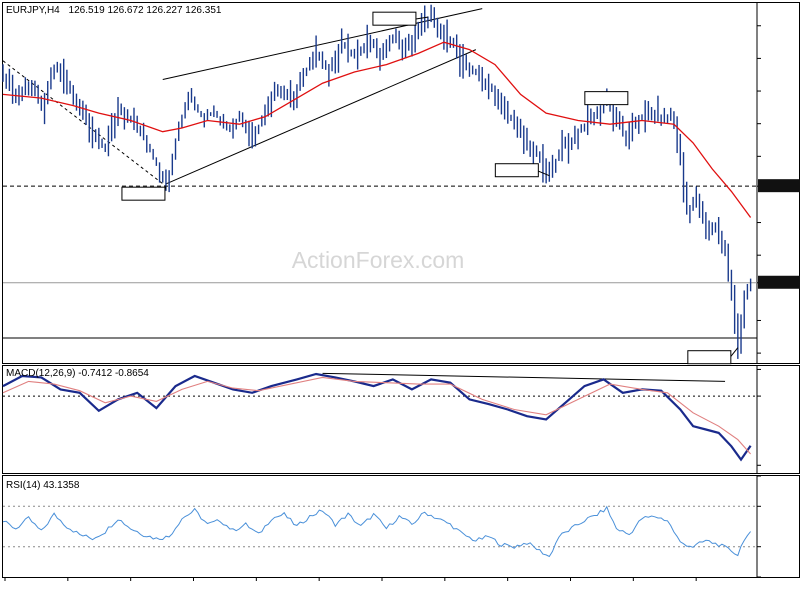 The width and height of the screenshot is (800, 605). I want to click on rsi-line, so click(376, 531).